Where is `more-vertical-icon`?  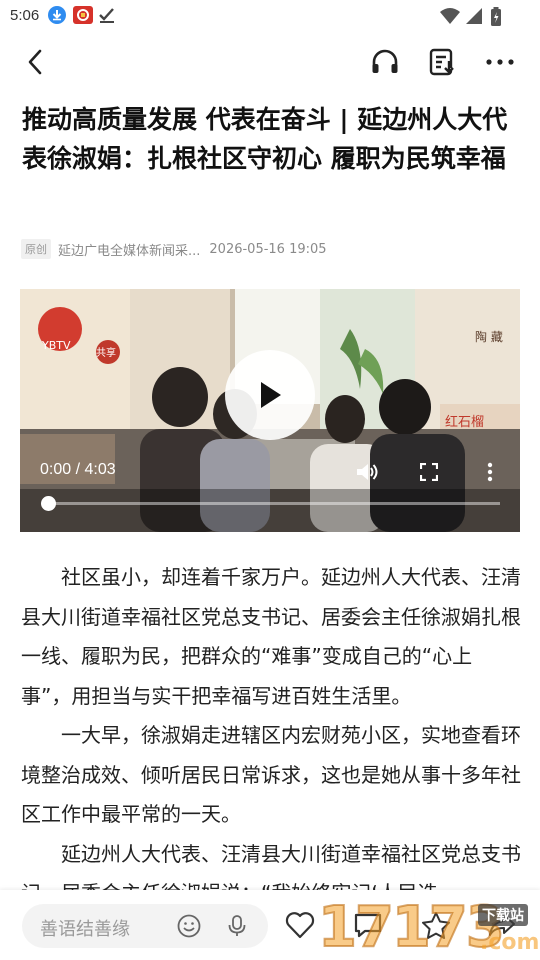
more-vertical-icon is located at coordinates (490, 472).